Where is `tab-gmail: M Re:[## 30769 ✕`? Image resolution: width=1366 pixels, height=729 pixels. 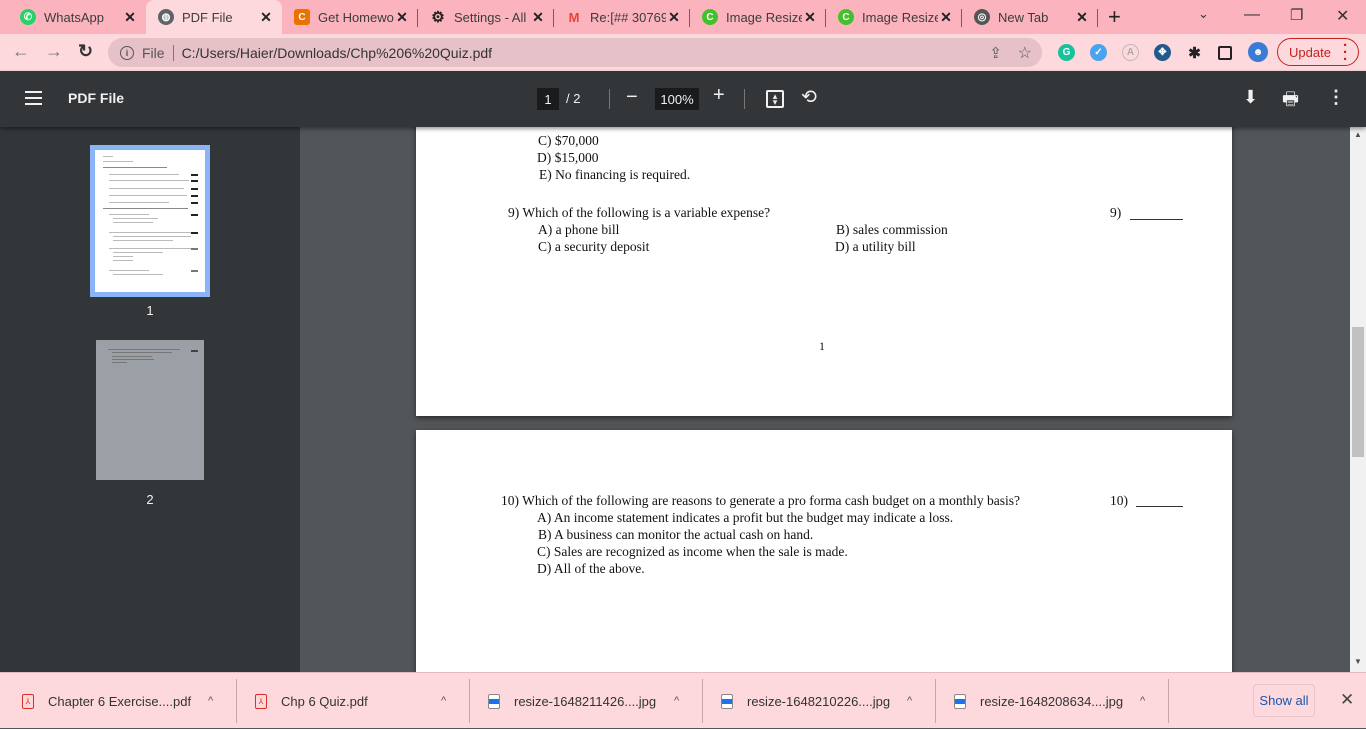 tab-gmail: M Re:[## 30769 ✕ is located at coordinates (622, 17).